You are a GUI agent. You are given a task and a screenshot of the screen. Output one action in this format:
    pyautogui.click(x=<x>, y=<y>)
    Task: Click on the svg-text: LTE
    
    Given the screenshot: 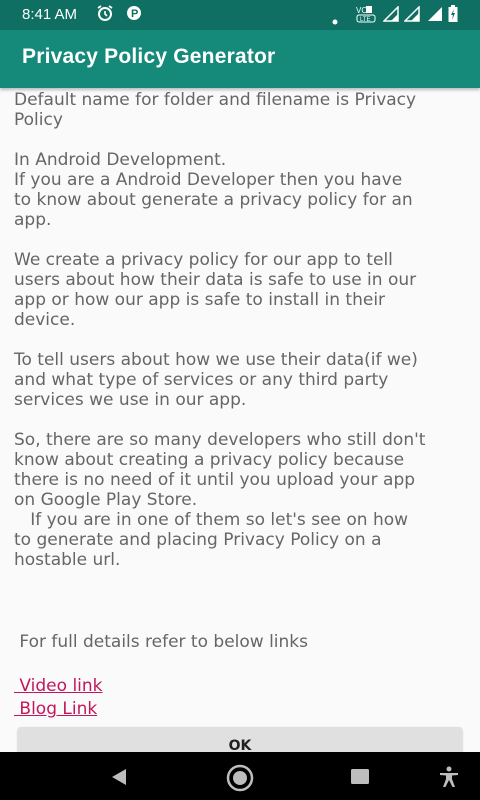 What is the action you would take?
    pyautogui.click(x=365, y=20)
    